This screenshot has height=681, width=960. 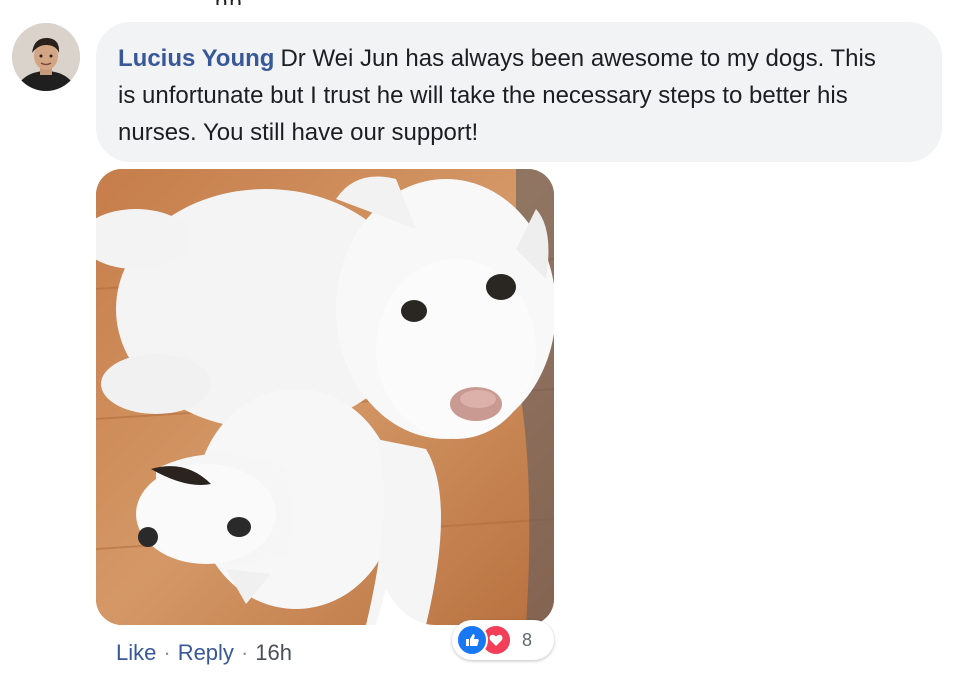 I want to click on comment-timestamp: 16h, so click(x=273, y=653).